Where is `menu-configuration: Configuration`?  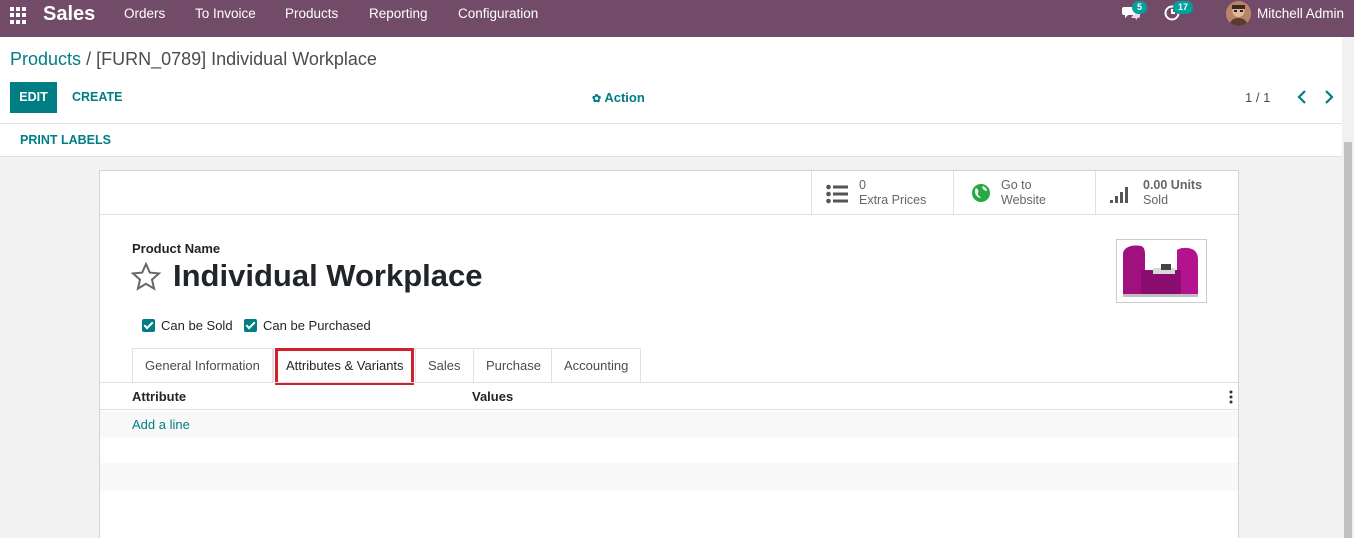
menu-configuration: Configuration is located at coordinates (498, 13).